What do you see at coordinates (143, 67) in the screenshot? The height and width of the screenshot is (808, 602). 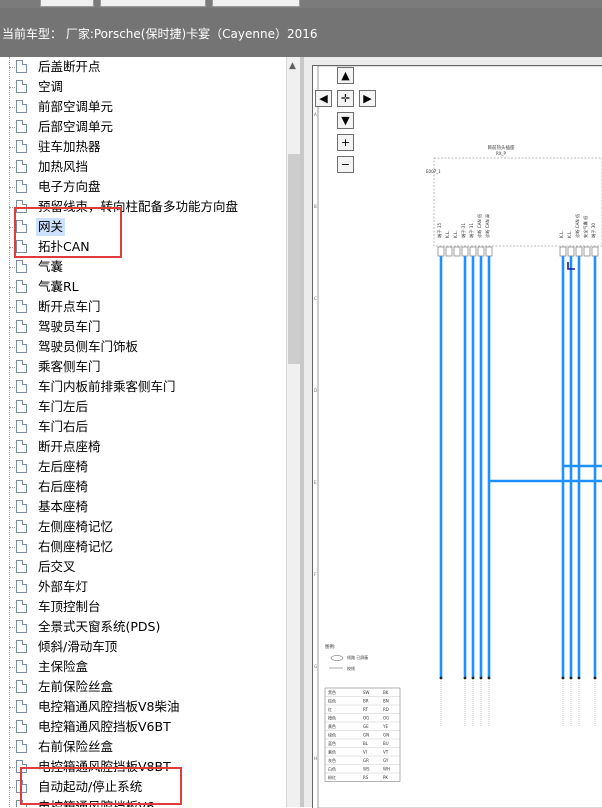 I see `tree-item: 后盖断开点` at bounding box center [143, 67].